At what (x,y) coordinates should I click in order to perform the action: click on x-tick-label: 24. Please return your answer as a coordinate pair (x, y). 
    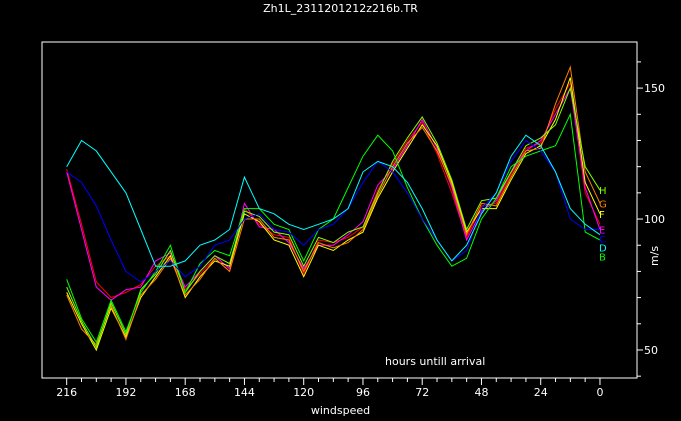
    Looking at the image, I should click on (541, 392).